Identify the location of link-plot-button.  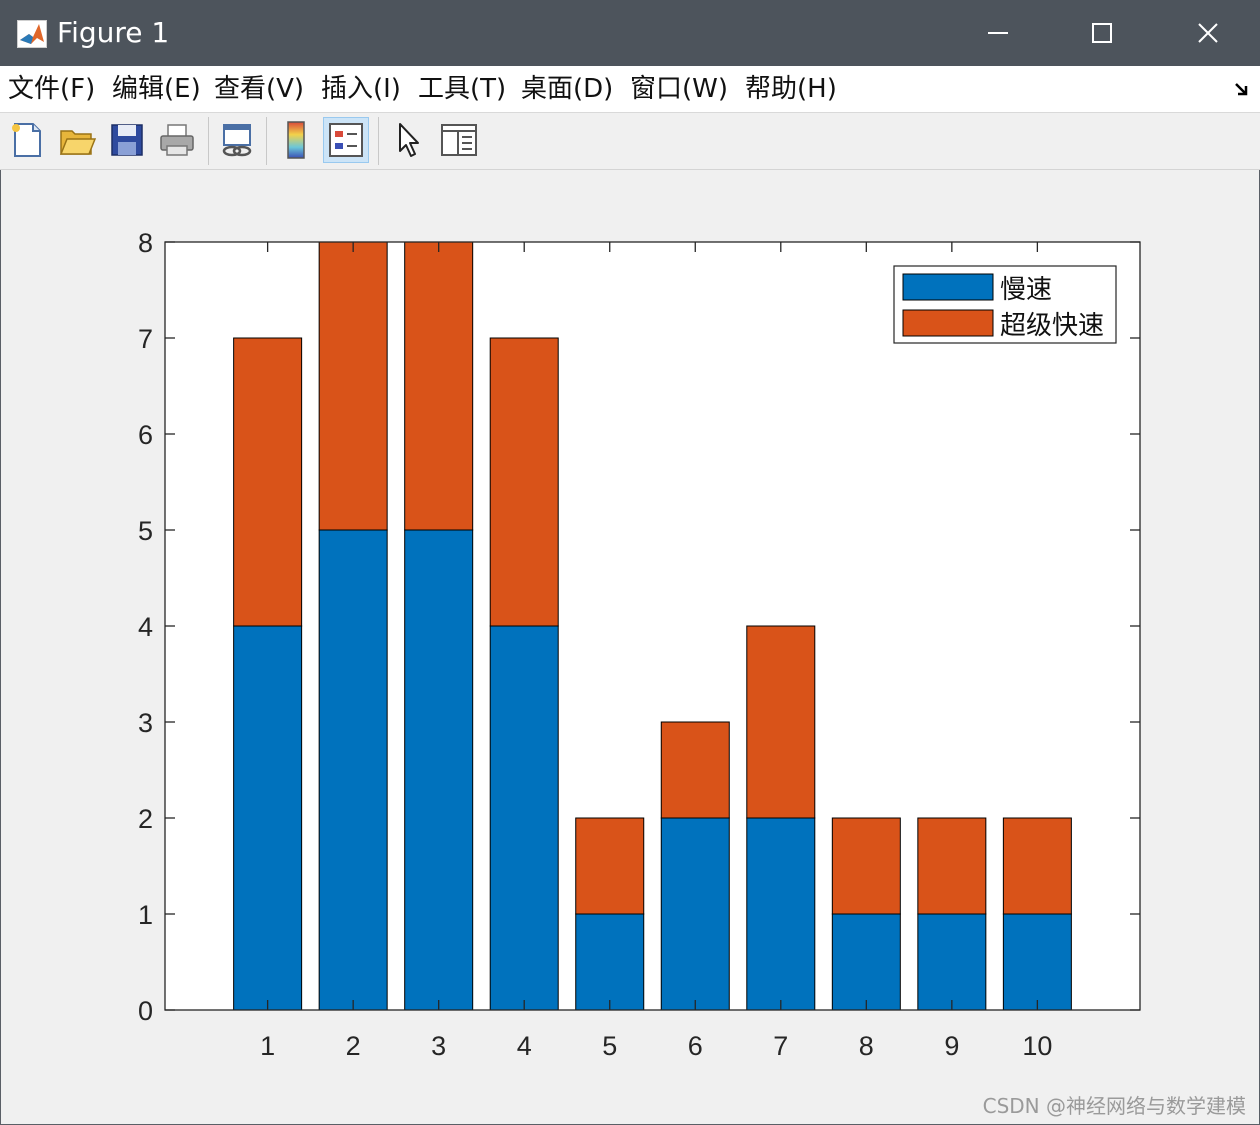
(237, 140).